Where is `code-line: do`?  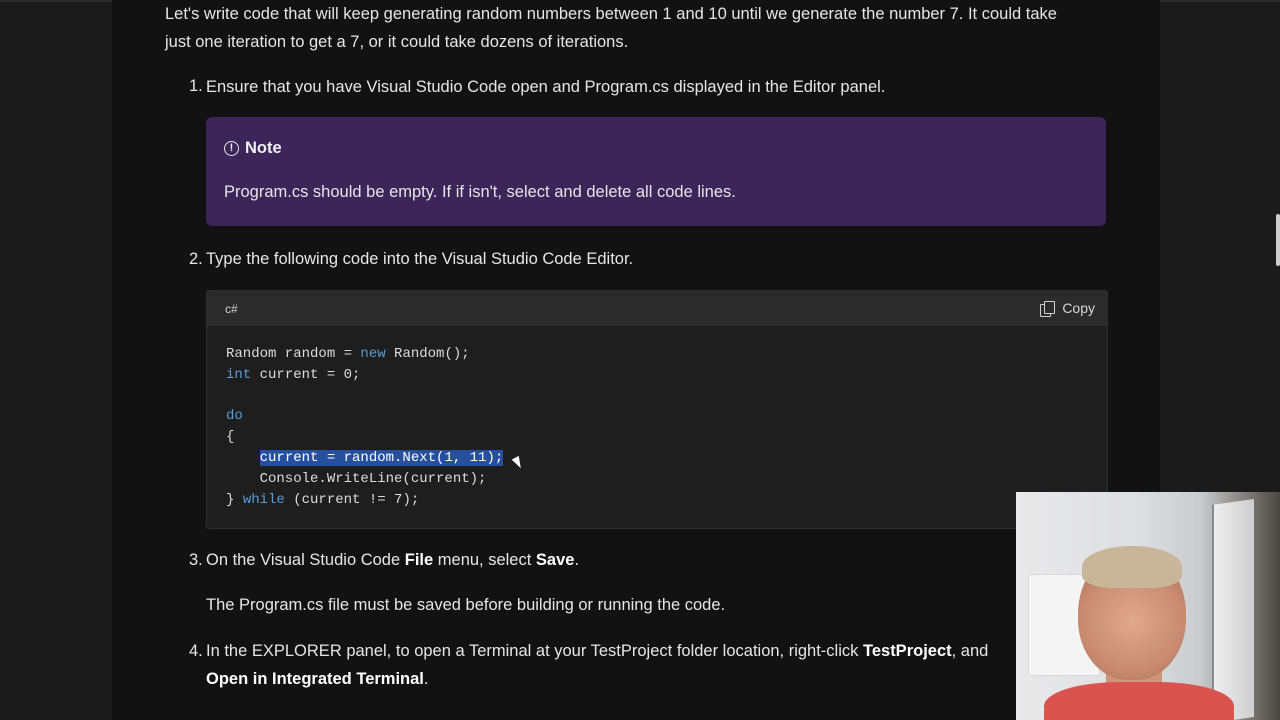
code-line: do is located at coordinates (234, 416).